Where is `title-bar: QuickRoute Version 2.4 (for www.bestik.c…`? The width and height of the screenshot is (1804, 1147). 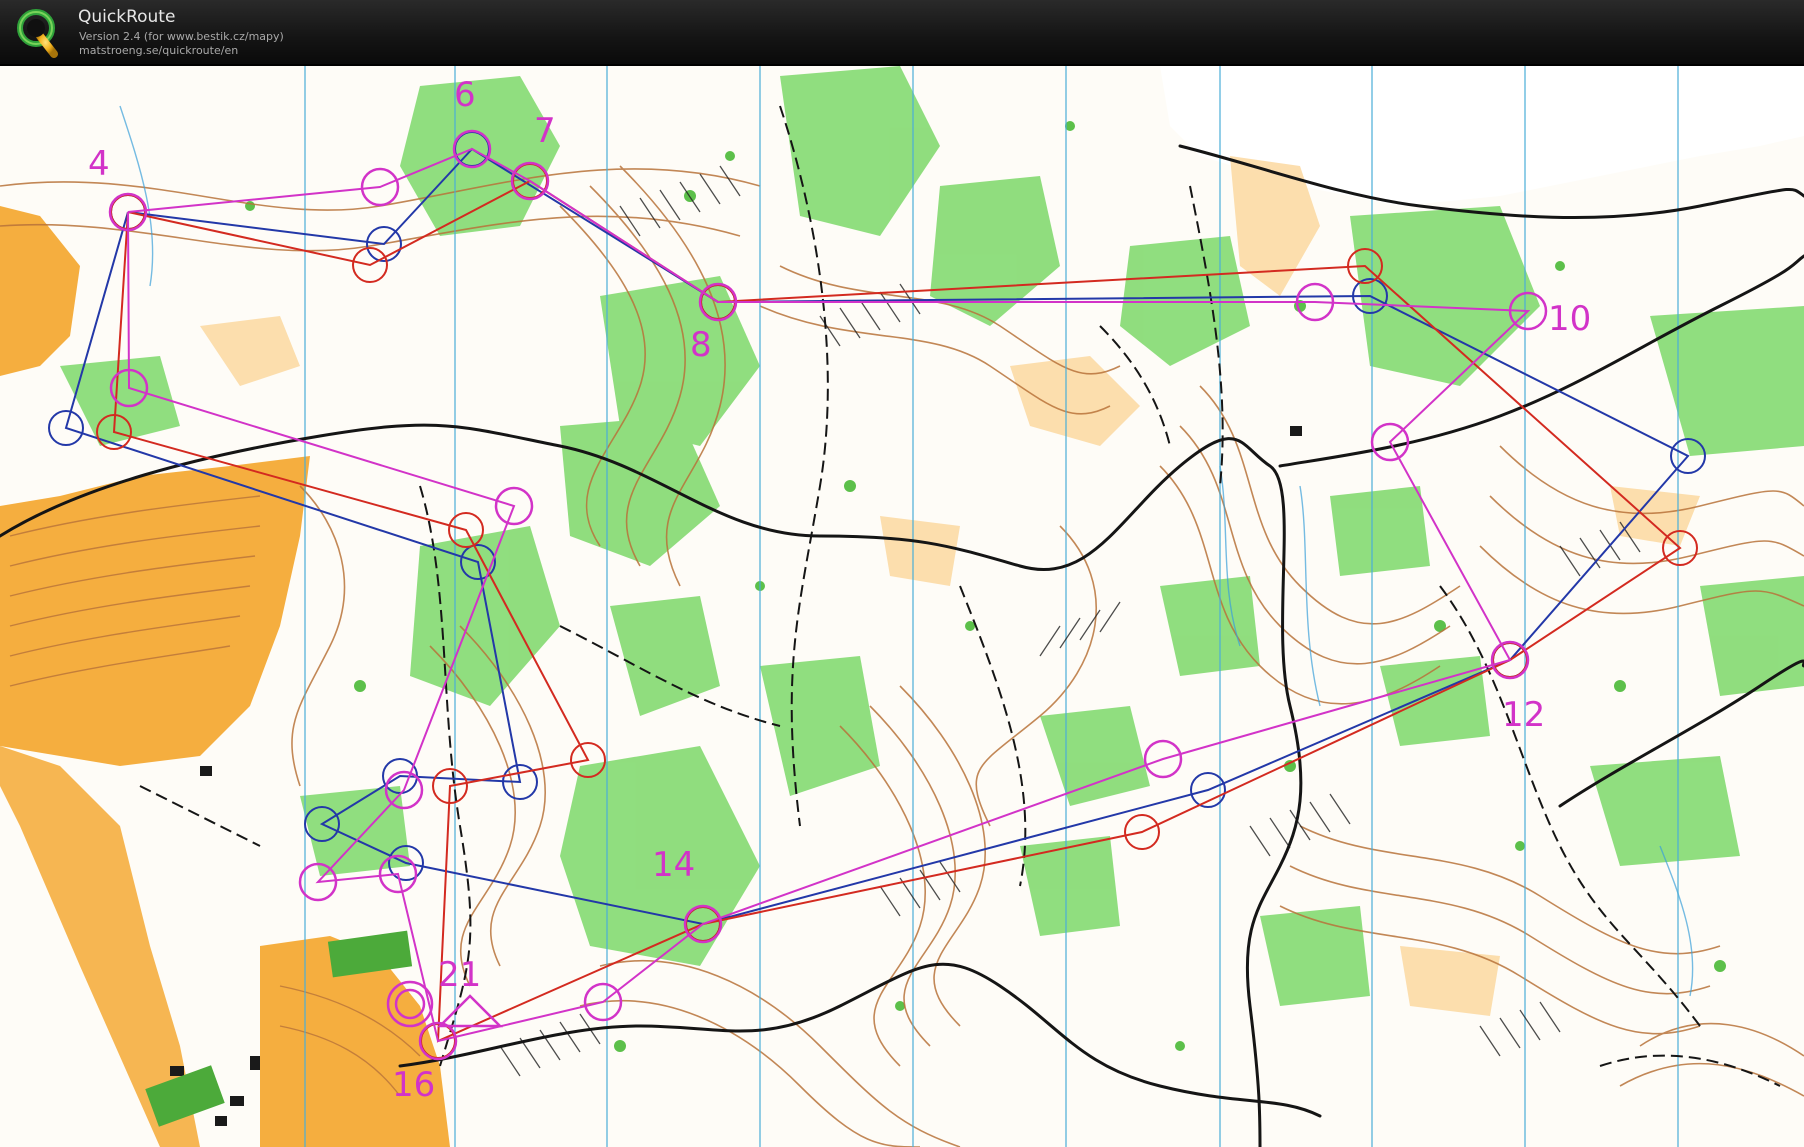
title-bar: QuickRoute Version 2.4 (for www.bestik.c… is located at coordinates (902, 33).